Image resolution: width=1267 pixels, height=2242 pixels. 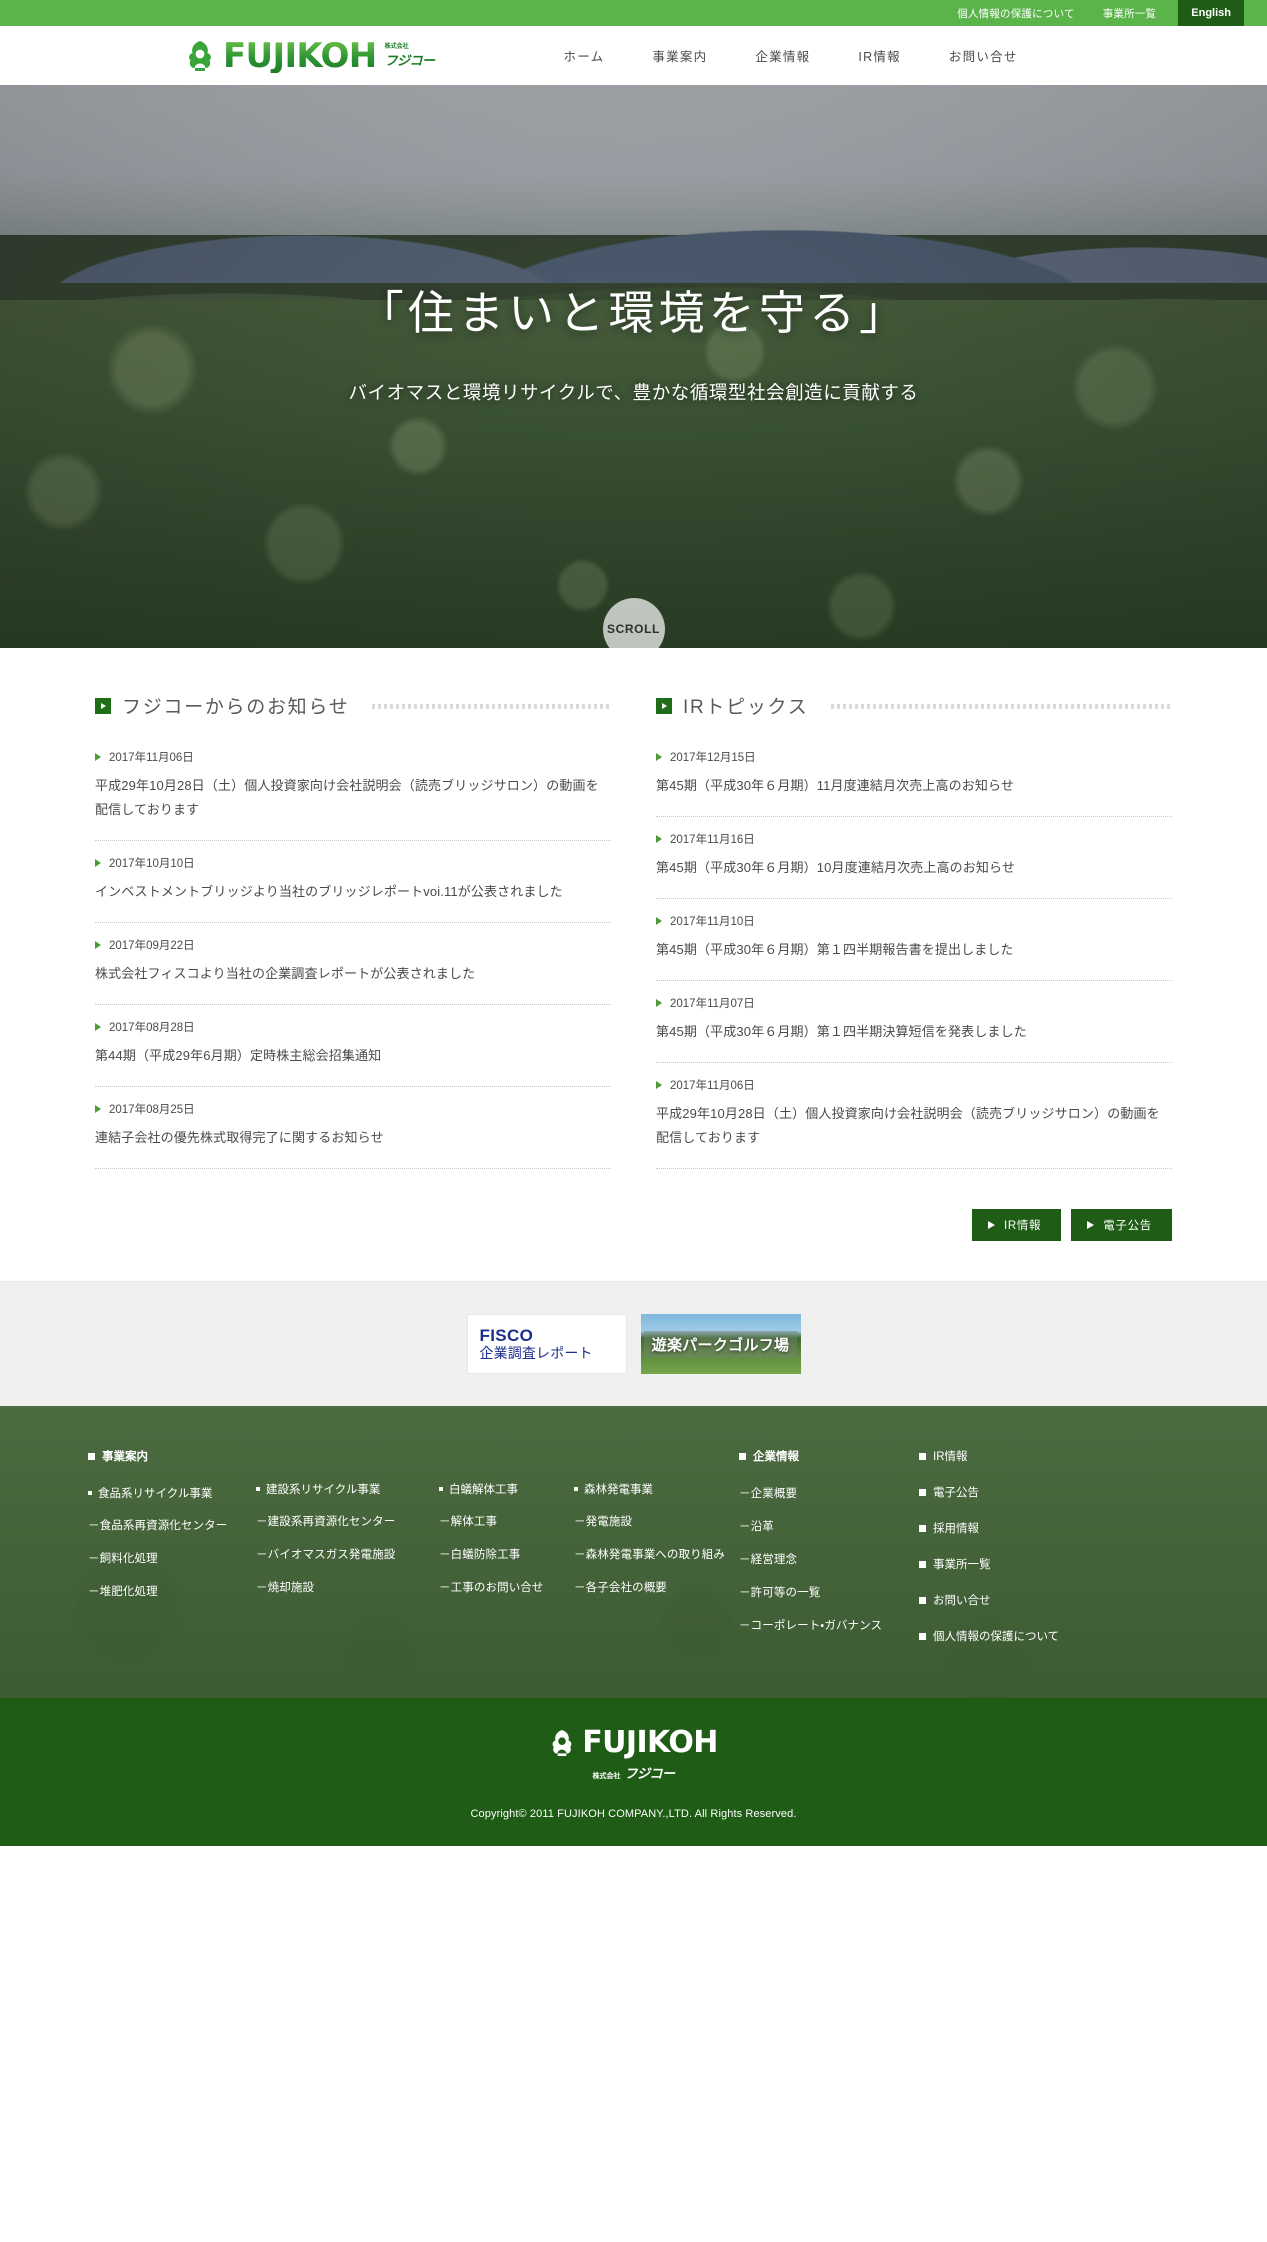 What do you see at coordinates (353, 1056) in the screenshot?
I see `news-title-link: 第44期（平成29年6月期）定時株主総会招集通知` at bounding box center [353, 1056].